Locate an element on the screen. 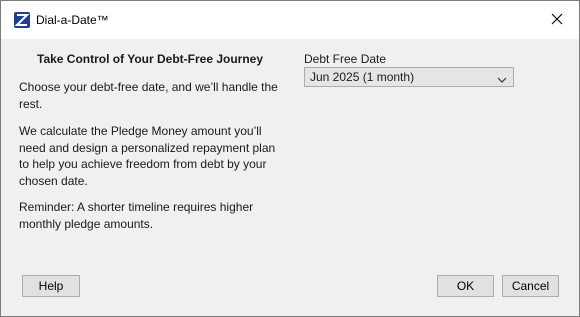  dropdown-selected-value: Jun 2025 (1 month) is located at coordinates (362, 77).